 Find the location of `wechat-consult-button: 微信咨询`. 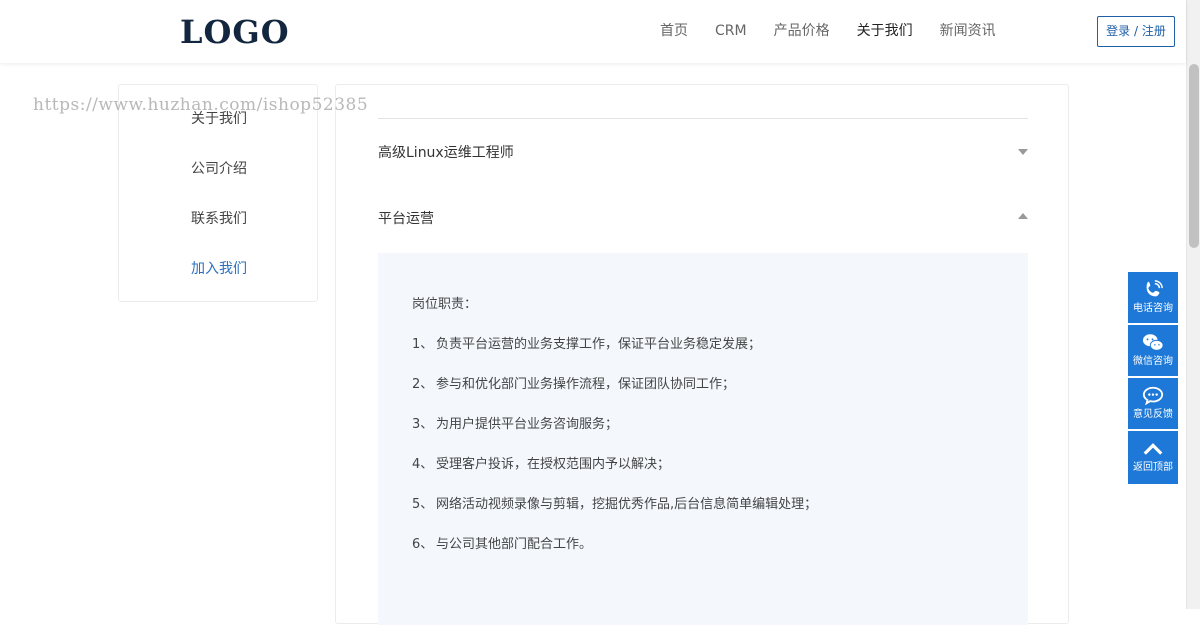

wechat-consult-button: 微信咨询 is located at coordinates (1153, 350).